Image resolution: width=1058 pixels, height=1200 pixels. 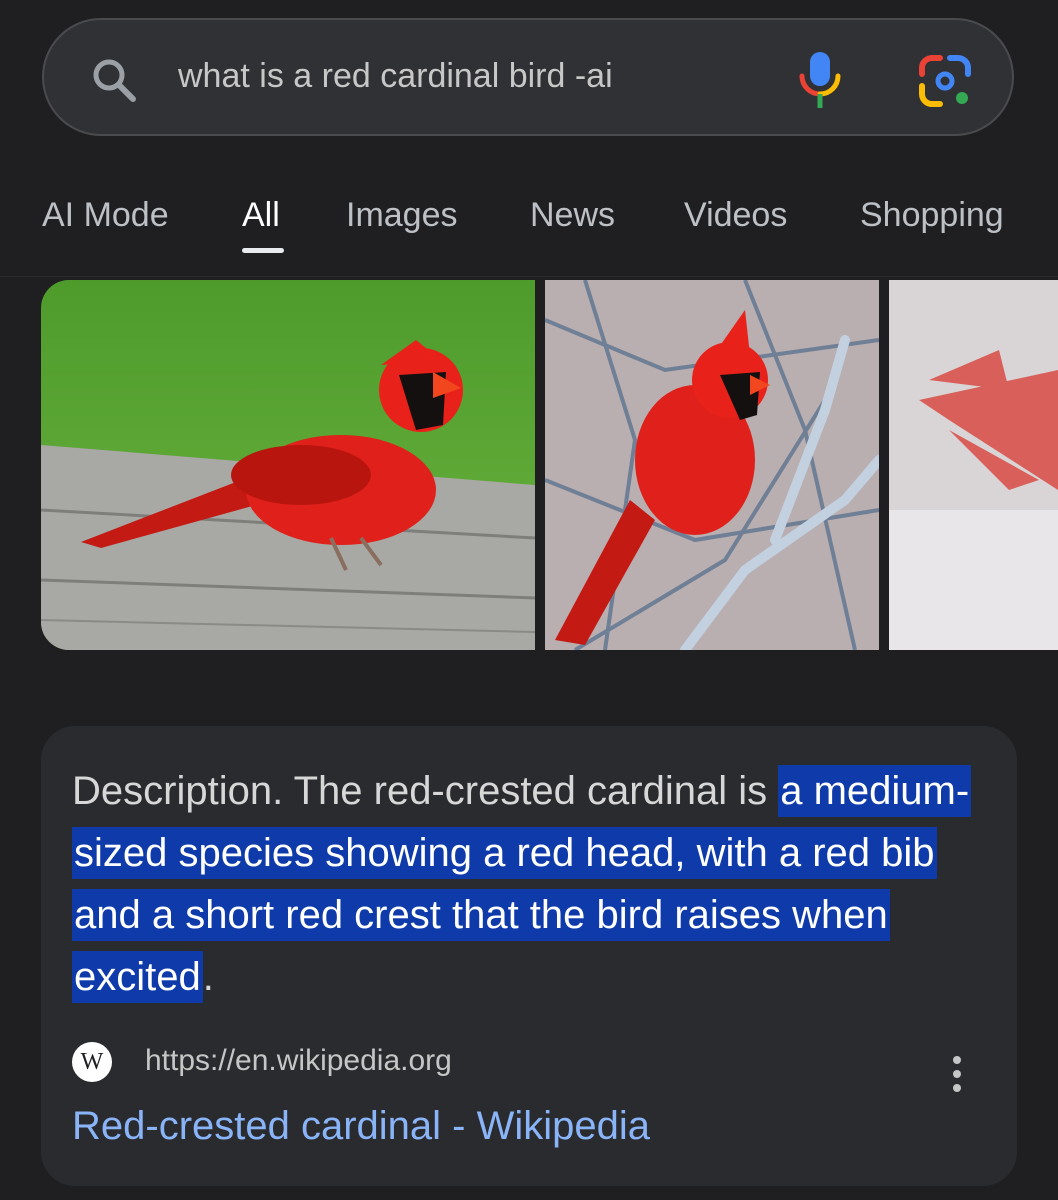 I want to click on tab-ai-mode: AI Mode, so click(x=105, y=215).